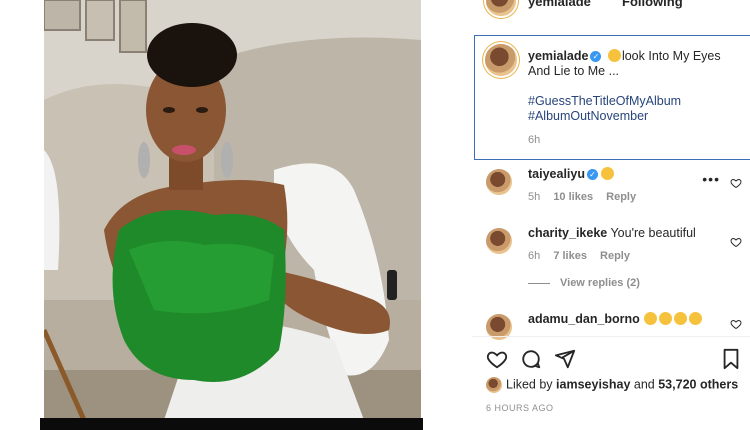 Image resolution: width=750 pixels, height=430 pixels. What do you see at coordinates (567, 233) in the screenshot?
I see `commenter-username: charity_ikeke` at bounding box center [567, 233].